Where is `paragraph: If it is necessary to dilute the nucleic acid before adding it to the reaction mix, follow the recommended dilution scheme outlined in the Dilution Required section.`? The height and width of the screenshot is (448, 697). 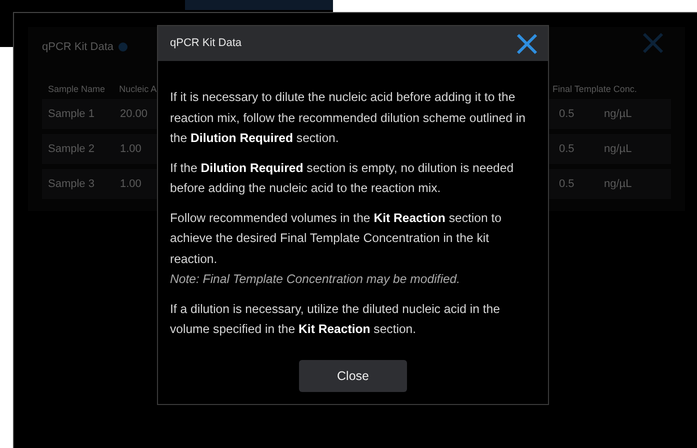 paragraph: If it is necessary to dilute the nucleic acid before adding it to the reaction mix, follow the recommended dilution scheme outlined in the Dilution Required section. is located at coordinates (348, 118).